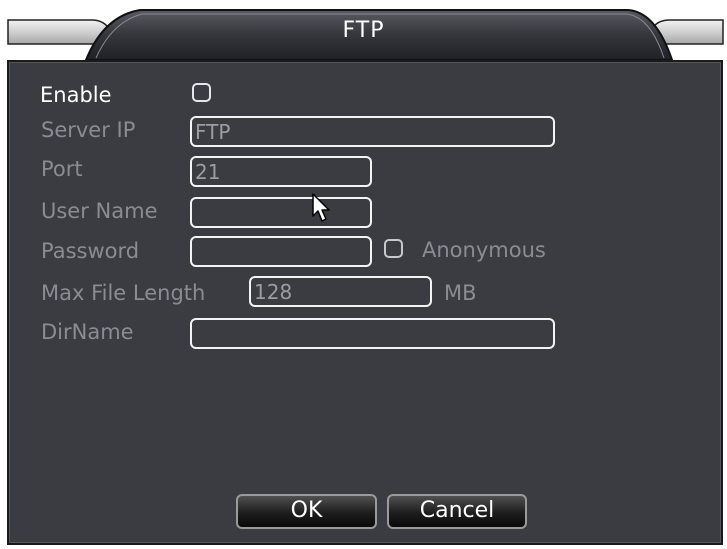  What do you see at coordinates (99, 211) in the screenshot?
I see `user-name-label: User Name` at bounding box center [99, 211].